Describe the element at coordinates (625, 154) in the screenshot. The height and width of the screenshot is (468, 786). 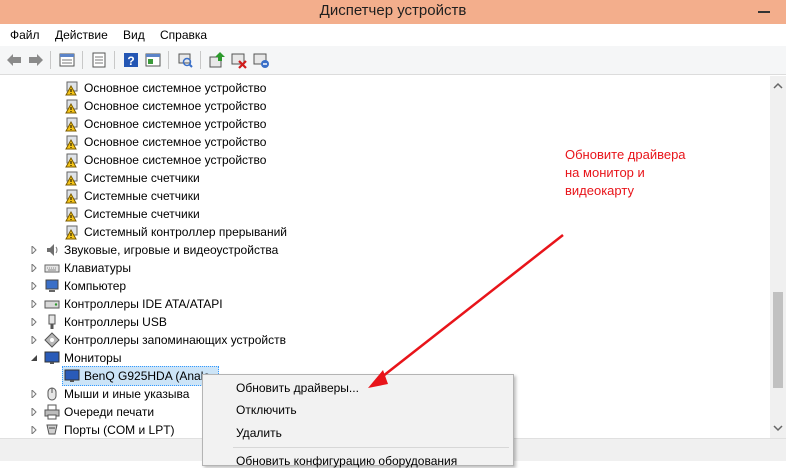
I see `annotation-line: Обновите драйвера` at that location.